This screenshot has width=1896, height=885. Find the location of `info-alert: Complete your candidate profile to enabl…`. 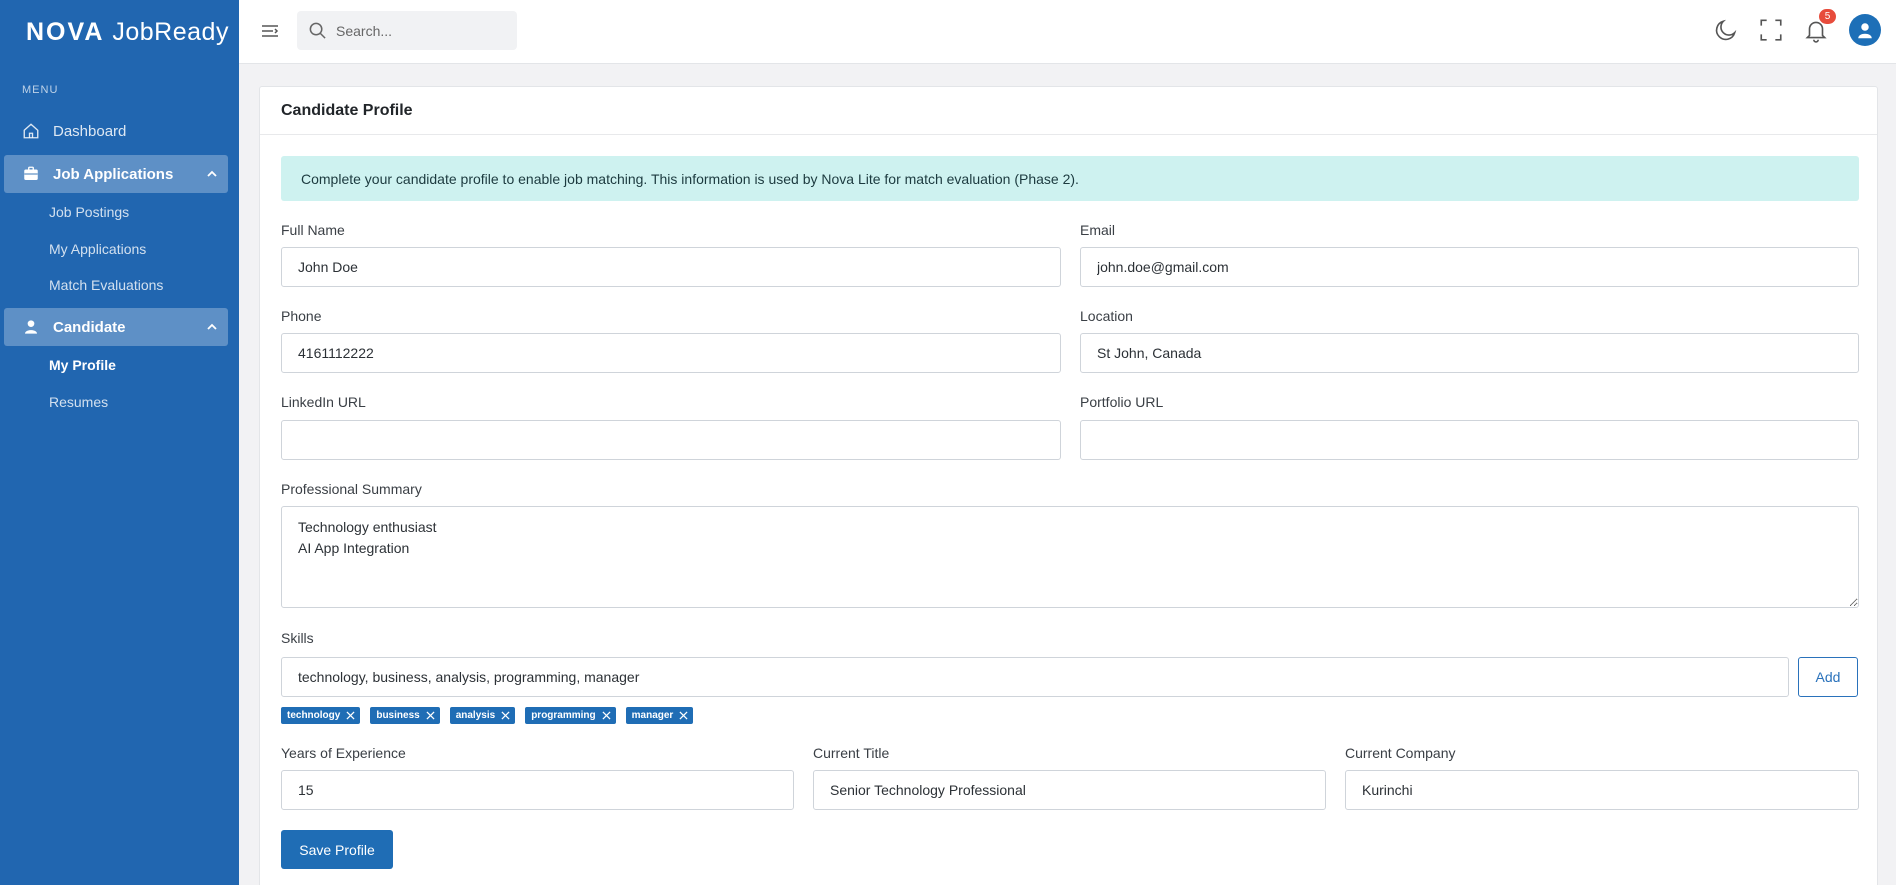

info-alert: Complete your candidate profile to enabl… is located at coordinates (1070, 178).